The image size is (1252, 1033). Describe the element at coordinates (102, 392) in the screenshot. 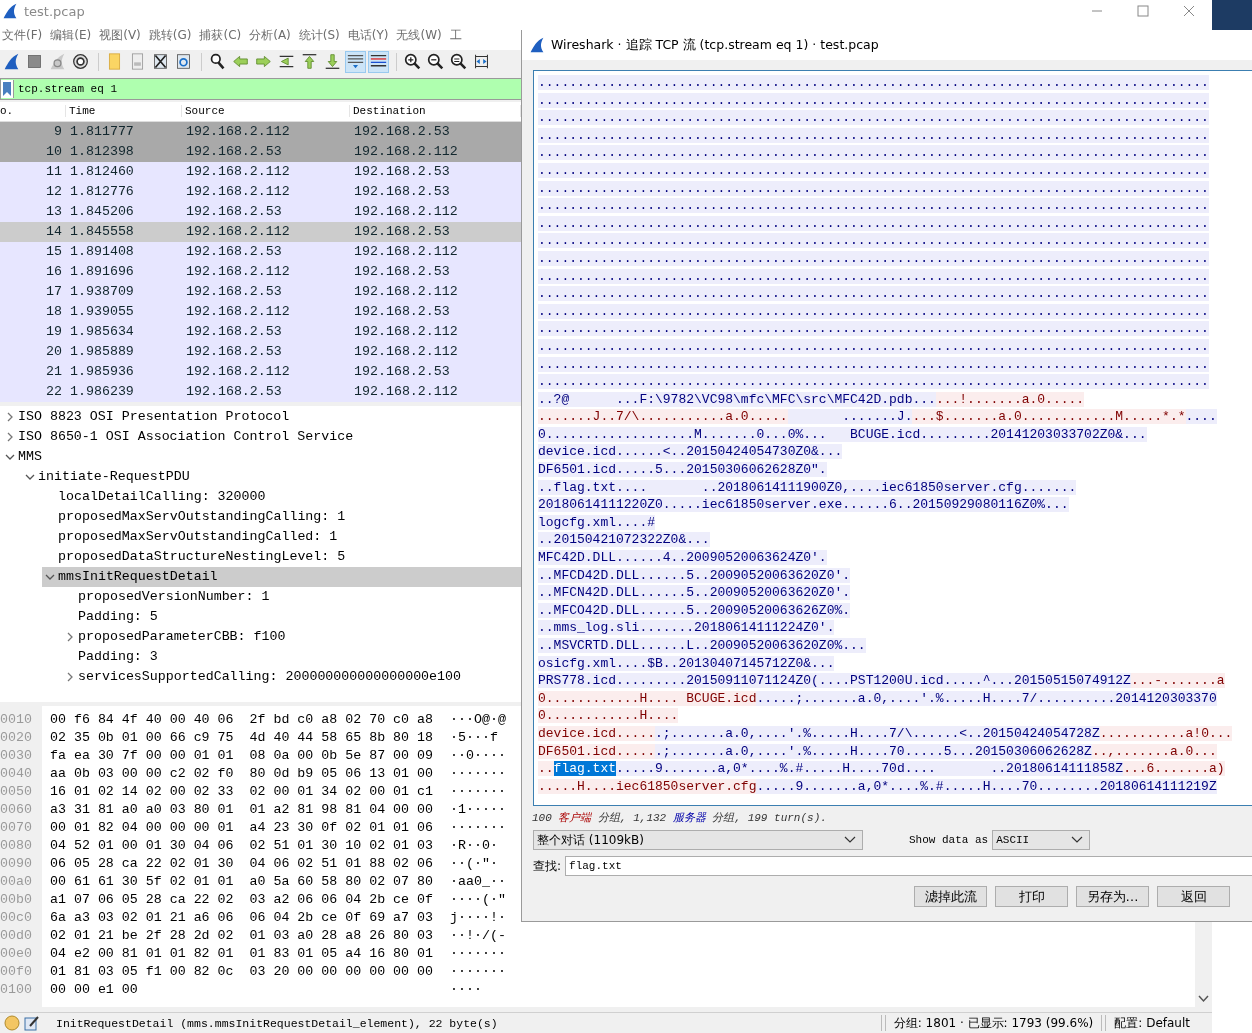

I see `table-cell-text: 1.986239` at that location.